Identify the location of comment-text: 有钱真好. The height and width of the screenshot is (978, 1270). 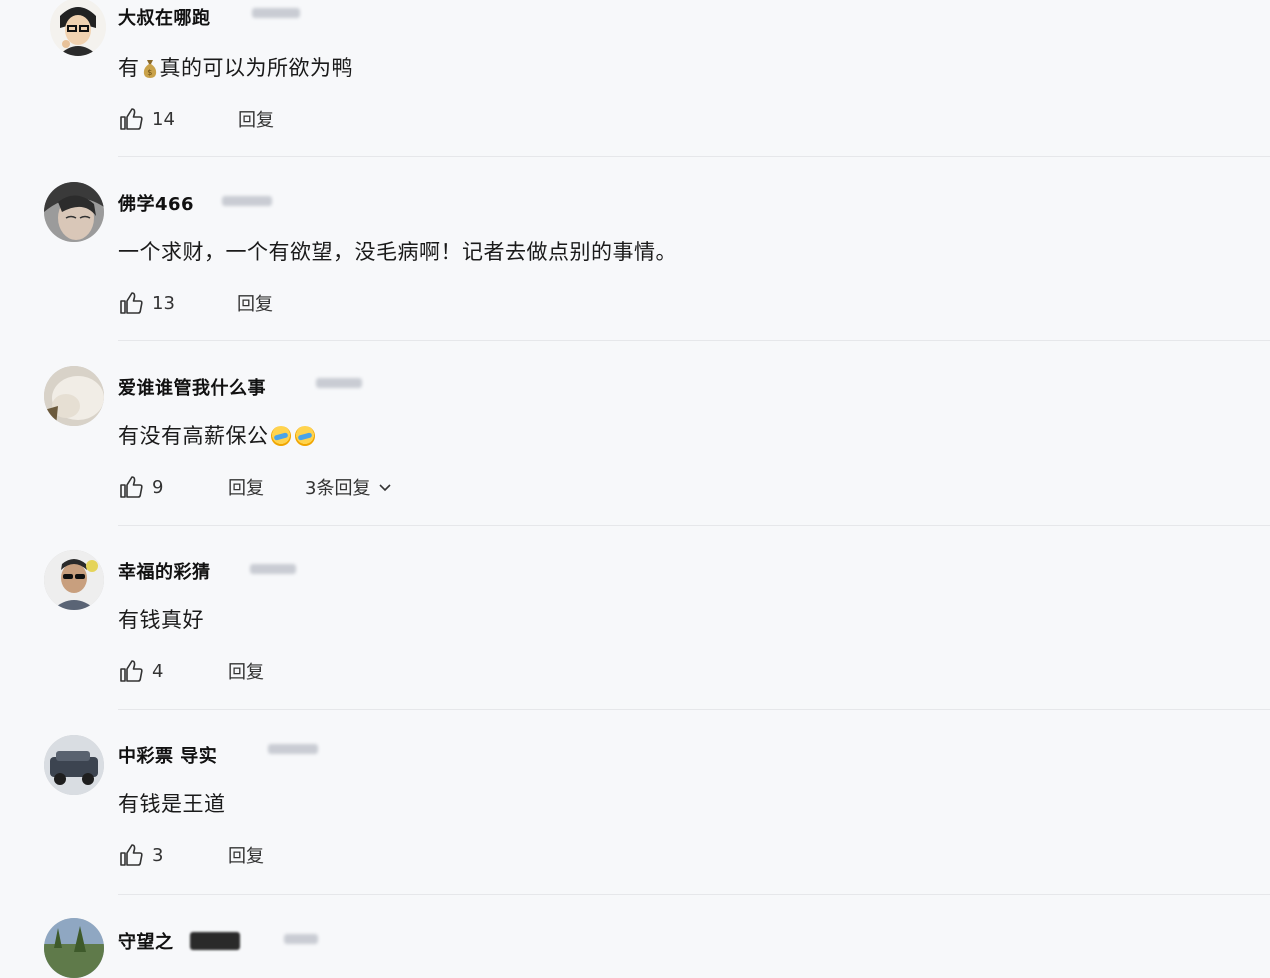
(161, 620).